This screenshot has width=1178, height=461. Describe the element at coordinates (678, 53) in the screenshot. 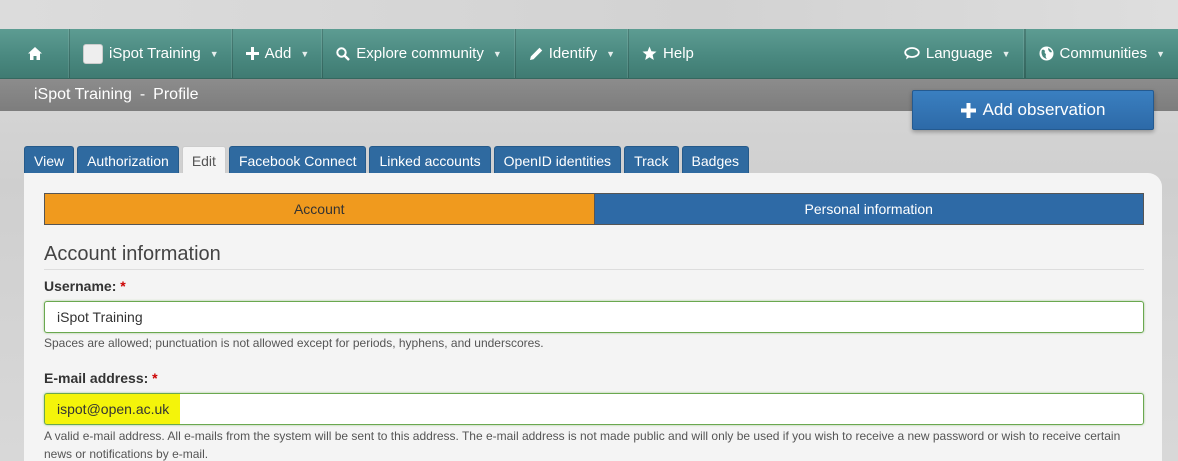

I see `help-link-label: Help` at that location.